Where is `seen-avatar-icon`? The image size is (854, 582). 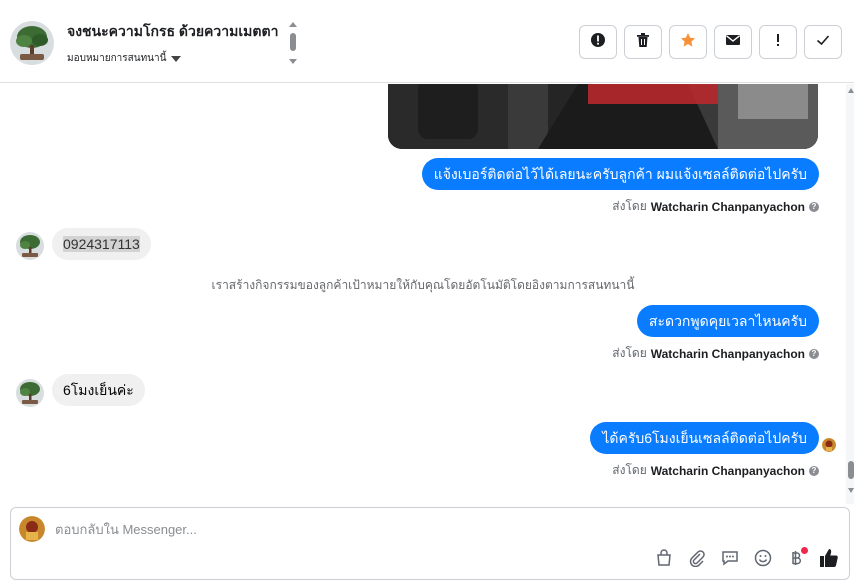
seen-avatar-icon is located at coordinates (829, 445).